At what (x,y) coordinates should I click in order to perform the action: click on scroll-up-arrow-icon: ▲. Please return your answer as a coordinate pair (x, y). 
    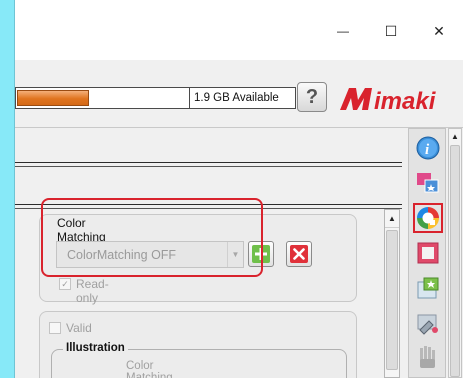
    Looking at the image, I should click on (392, 219).